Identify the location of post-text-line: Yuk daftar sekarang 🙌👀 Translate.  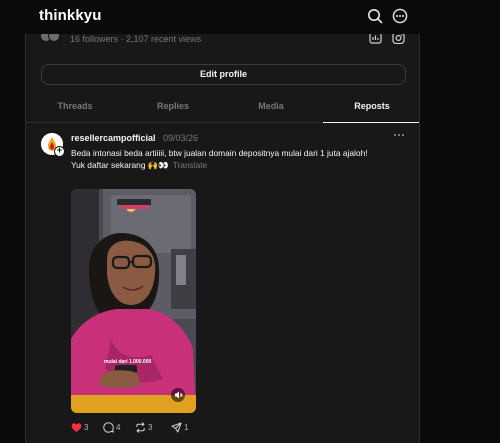
(221, 165).